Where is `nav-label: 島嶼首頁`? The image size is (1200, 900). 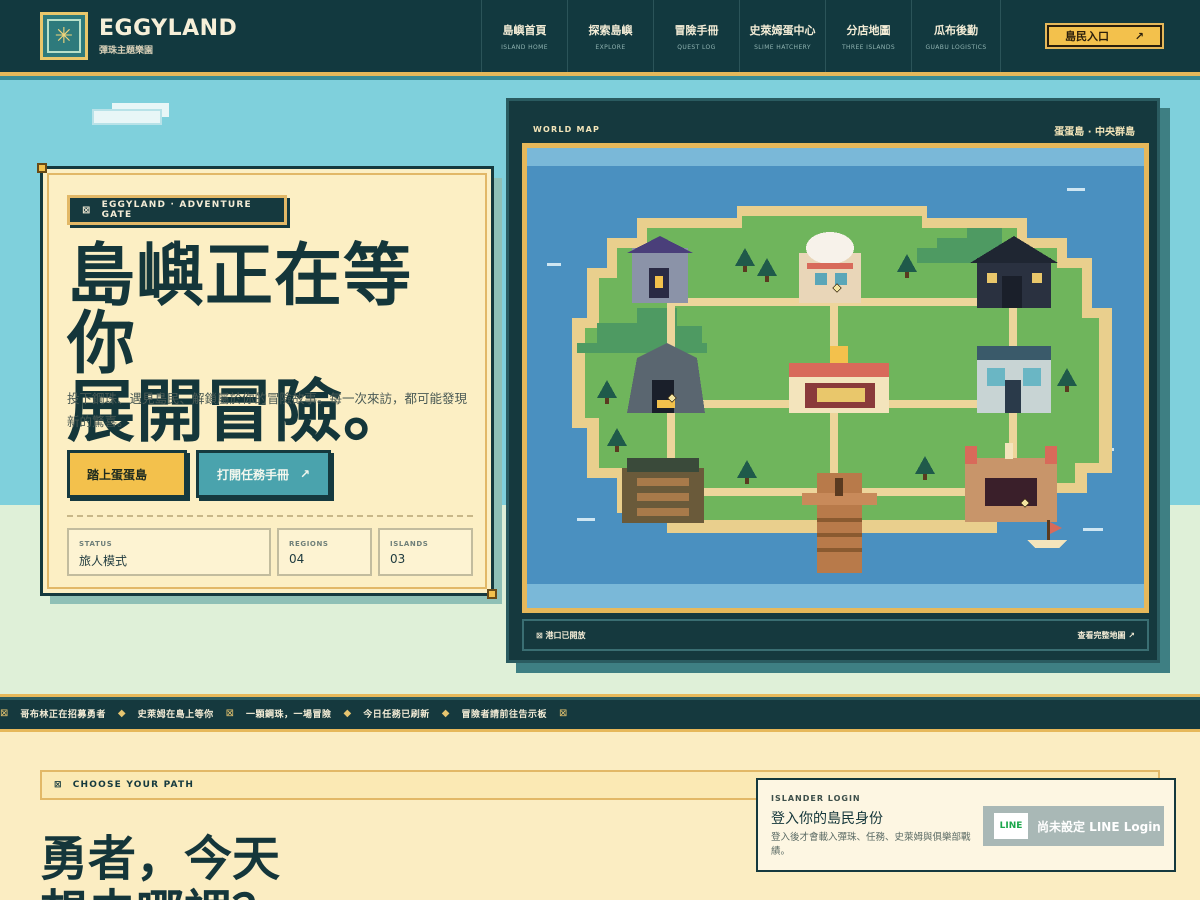 nav-label: 島嶼首頁 is located at coordinates (524, 30).